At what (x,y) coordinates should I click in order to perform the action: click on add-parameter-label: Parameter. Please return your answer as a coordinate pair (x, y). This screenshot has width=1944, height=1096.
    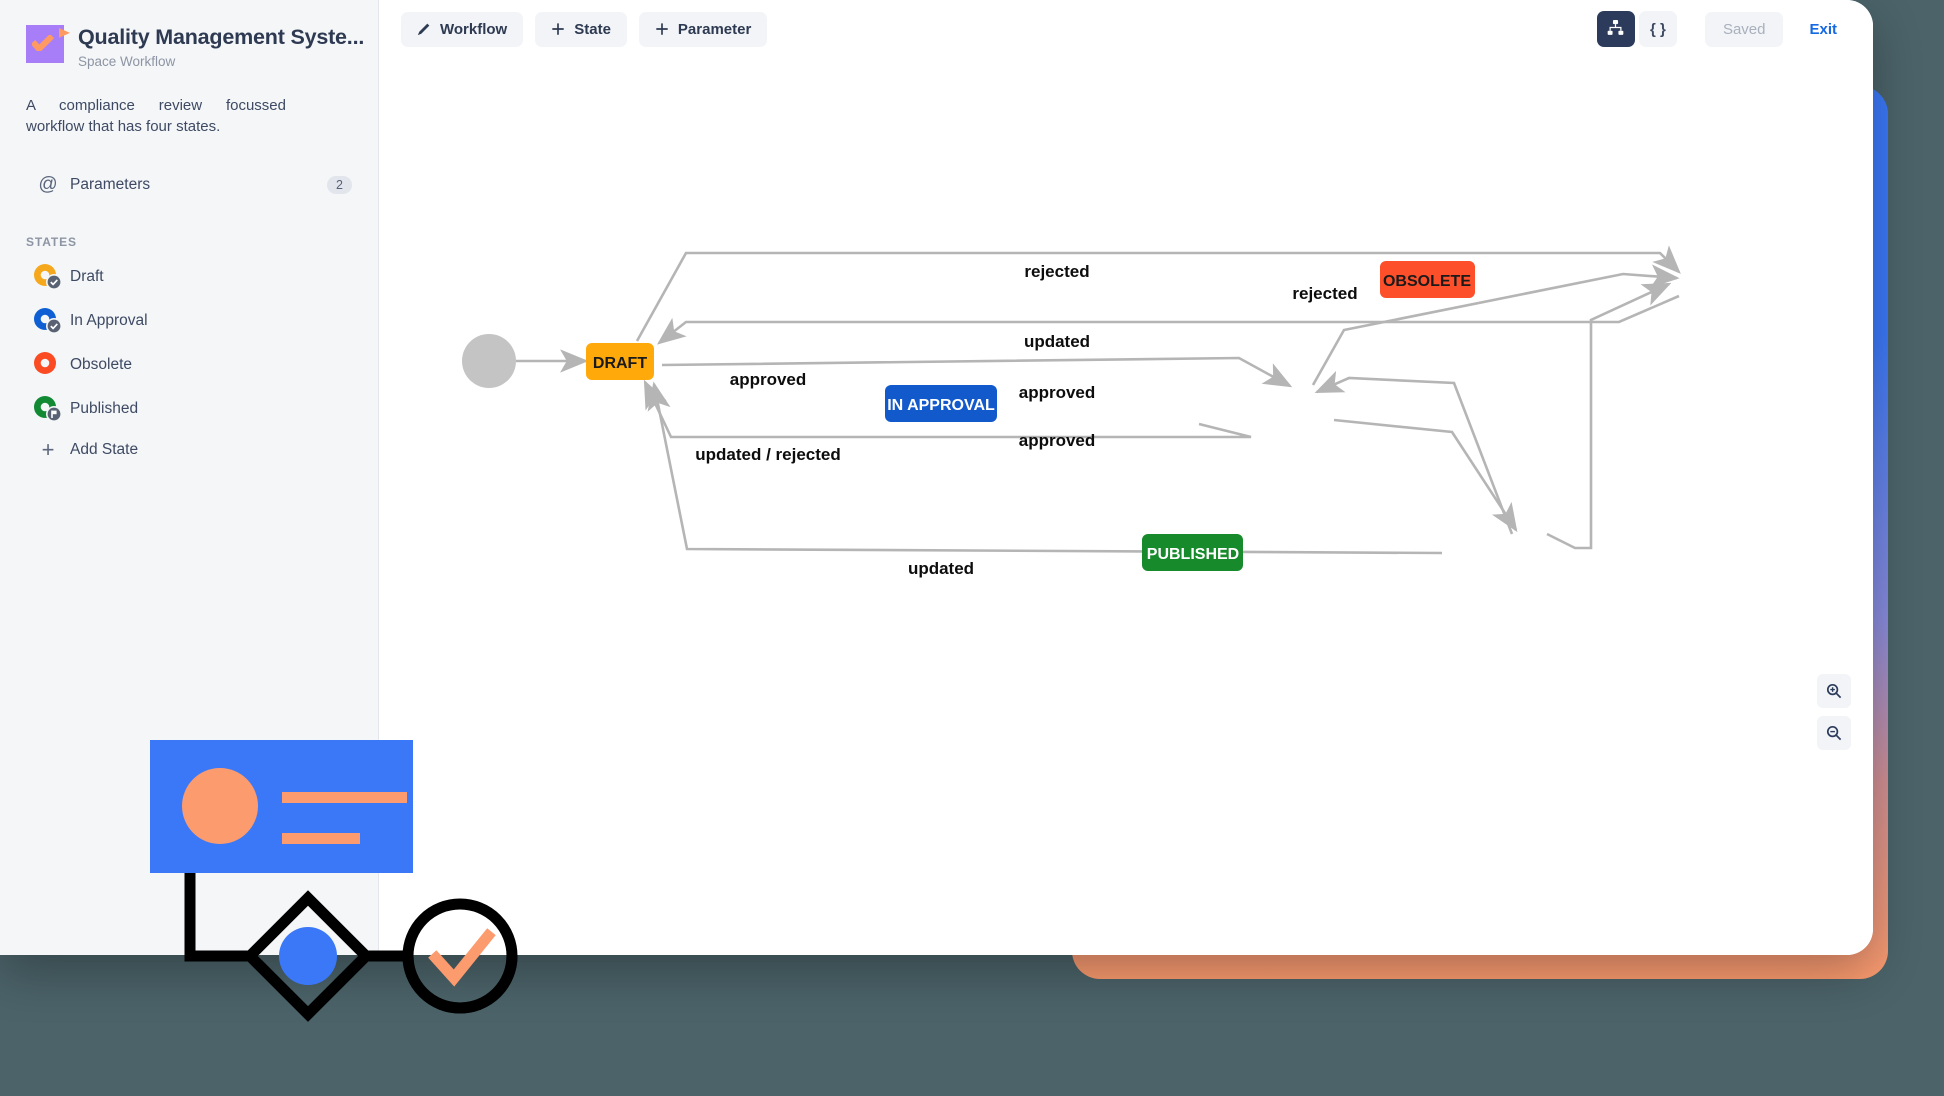
    Looking at the image, I should click on (714, 29).